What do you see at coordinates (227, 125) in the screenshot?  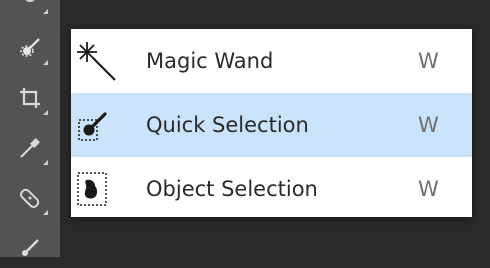 I see `menu-item-label: Quick Selection` at bounding box center [227, 125].